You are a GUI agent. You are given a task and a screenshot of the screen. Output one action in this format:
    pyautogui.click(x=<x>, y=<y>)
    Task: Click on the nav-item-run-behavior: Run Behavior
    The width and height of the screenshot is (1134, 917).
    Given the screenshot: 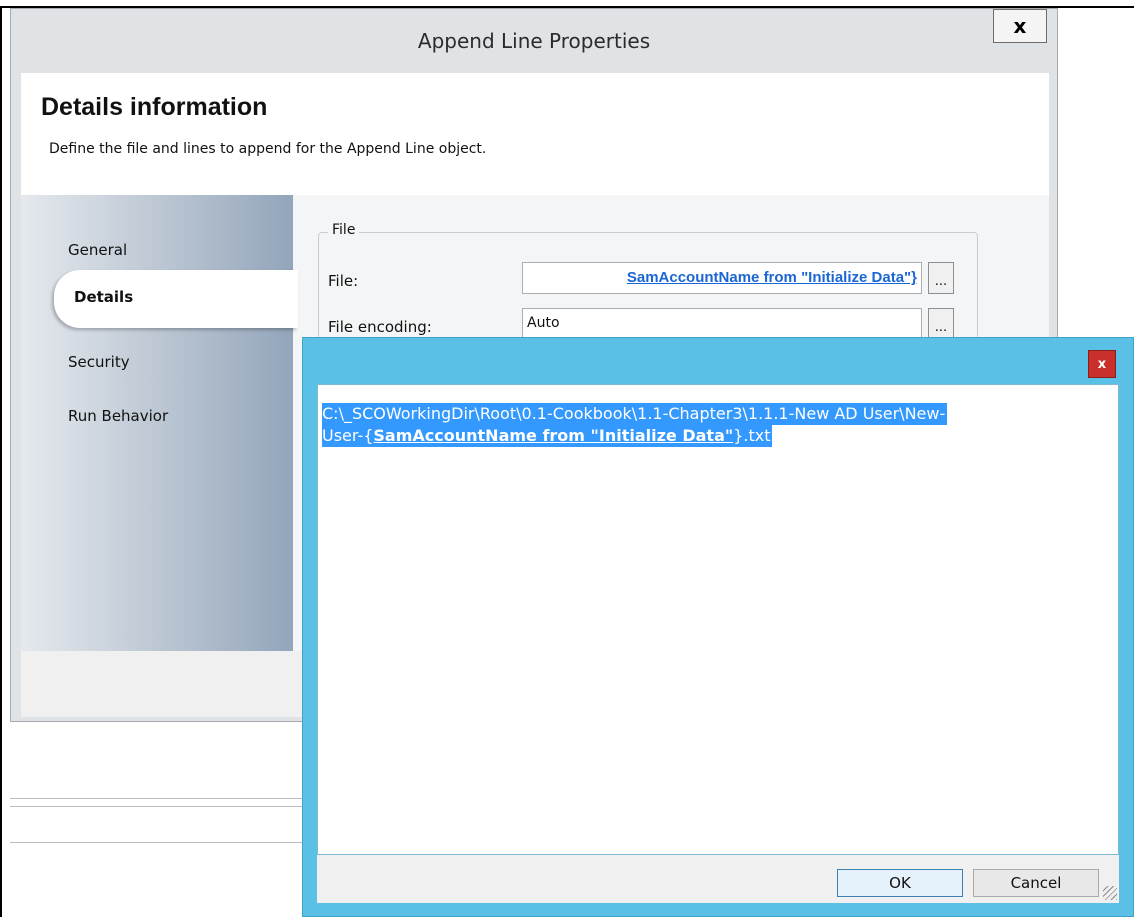 What is the action you would take?
    pyautogui.click(x=118, y=416)
    